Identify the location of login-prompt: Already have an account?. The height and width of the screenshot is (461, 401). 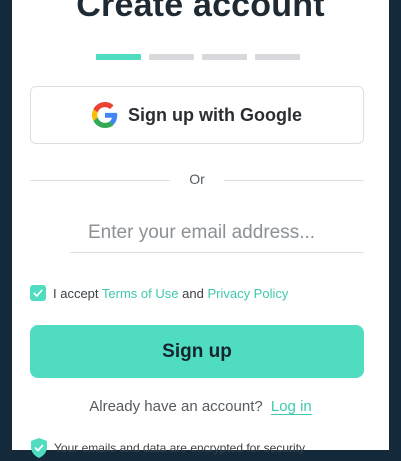
(176, 406).